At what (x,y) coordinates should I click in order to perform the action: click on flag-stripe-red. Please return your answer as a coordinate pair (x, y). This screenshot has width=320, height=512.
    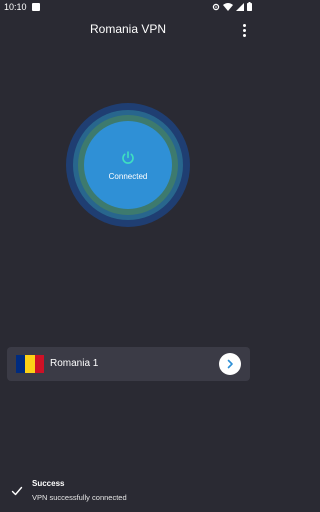
    Looking at the image, I should click on (39, 364).